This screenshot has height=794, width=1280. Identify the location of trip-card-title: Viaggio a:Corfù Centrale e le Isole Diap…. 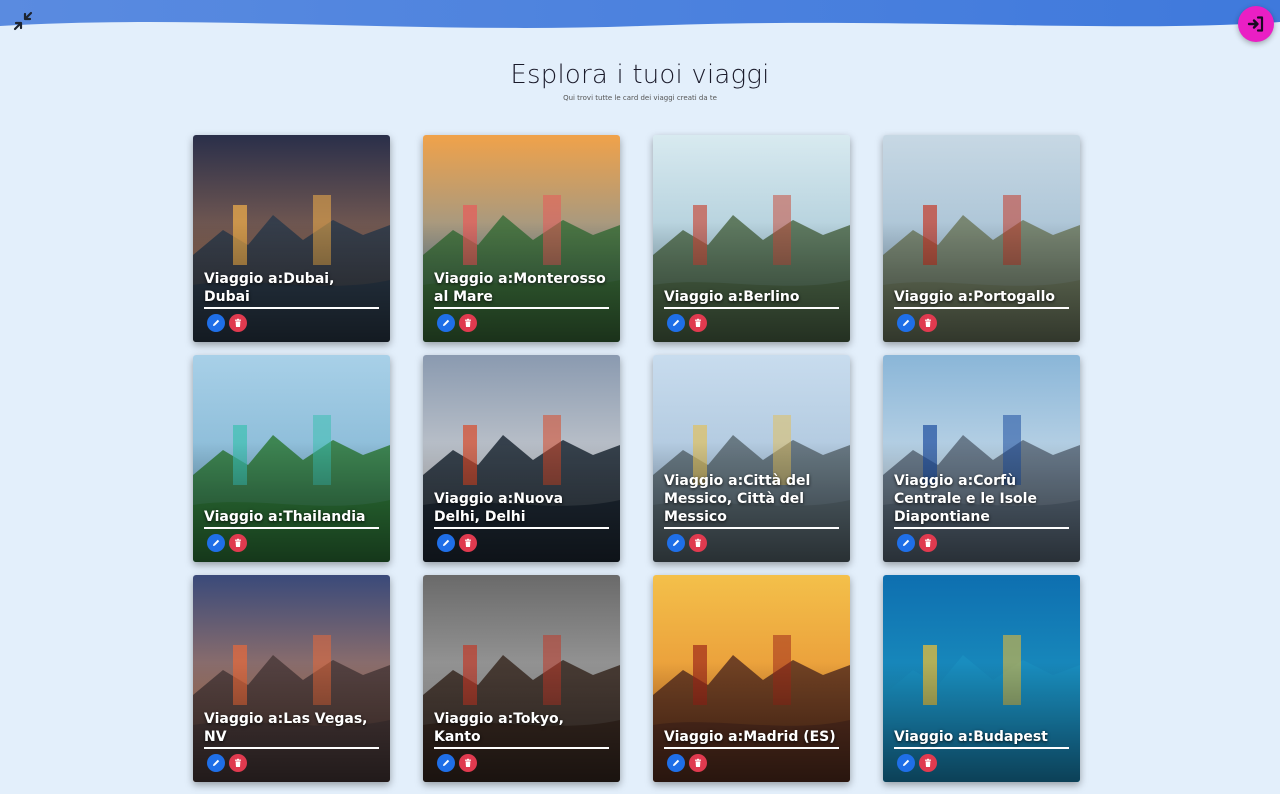
(981, 500).